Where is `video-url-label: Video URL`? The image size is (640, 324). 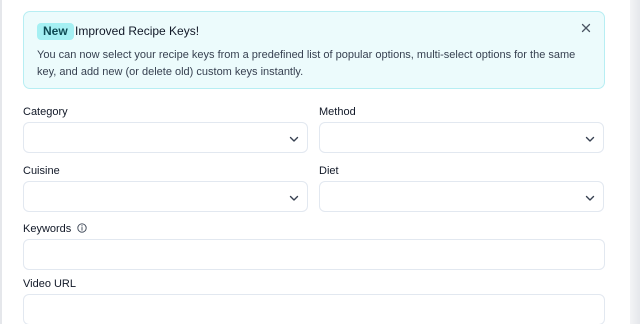
video-url-label: Video URL is located at coordinates (49, 284).